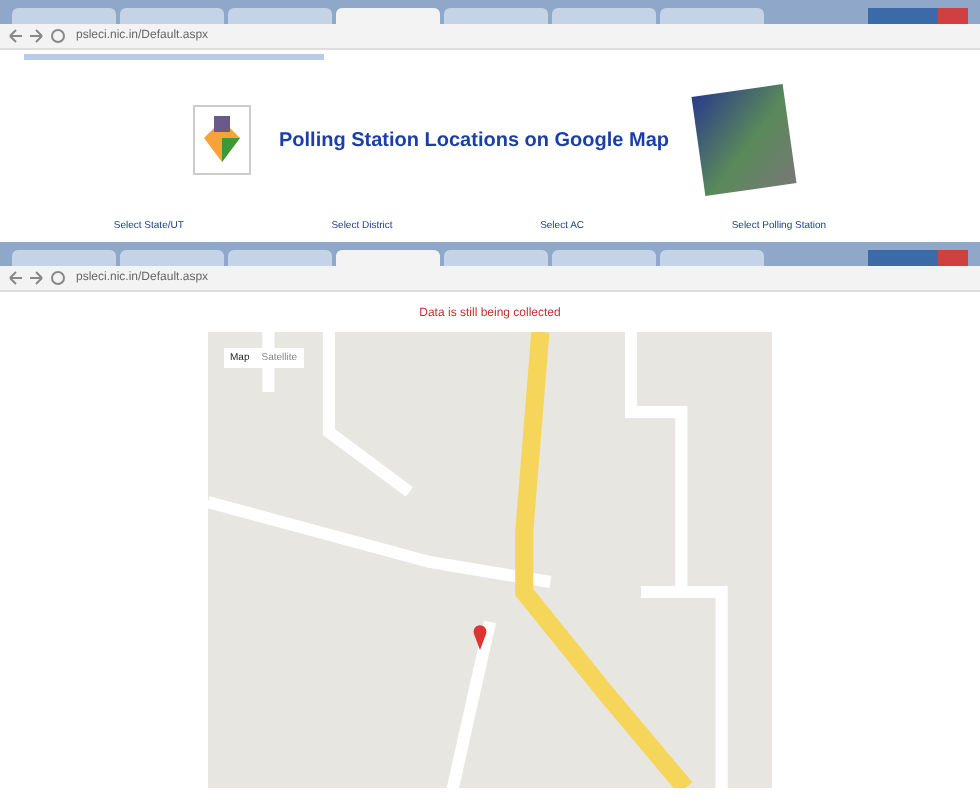  I want to click on logo-icon, so click(221, 140).